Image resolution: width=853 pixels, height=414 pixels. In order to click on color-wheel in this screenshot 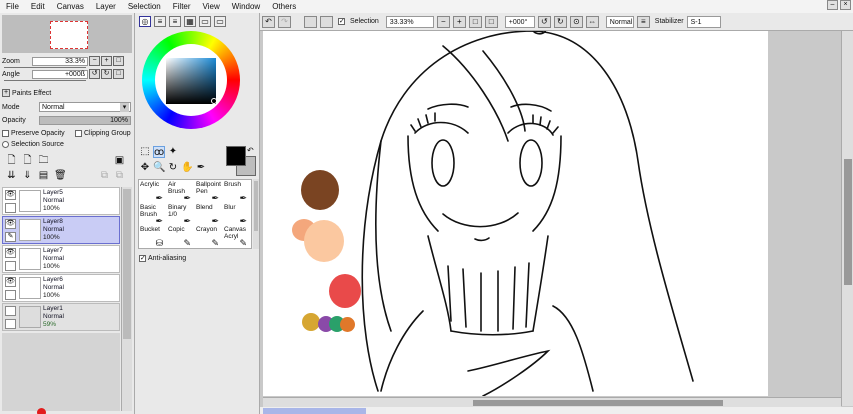, I will do `click(191, 80)`.